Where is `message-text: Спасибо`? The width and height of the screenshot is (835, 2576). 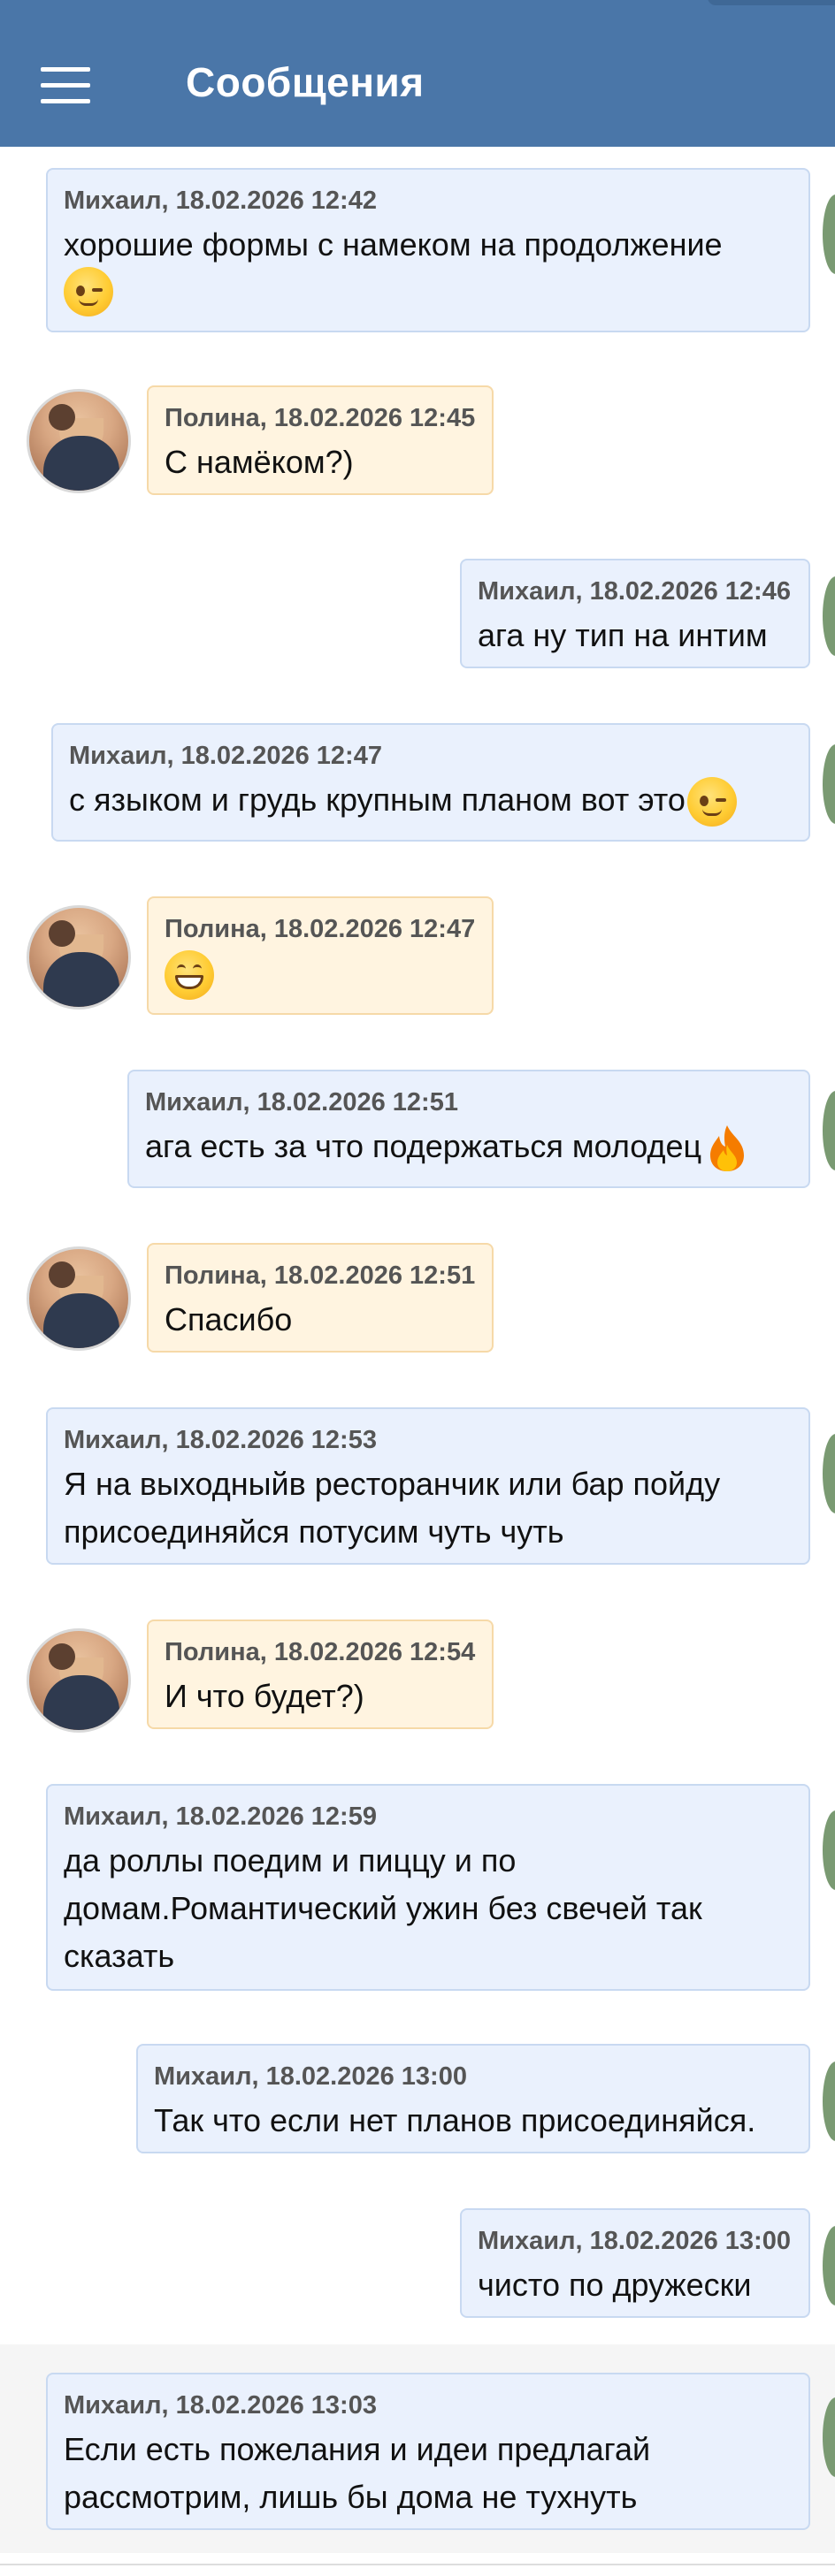 message-text: Спасибо is located at coordinates (229, 1319).